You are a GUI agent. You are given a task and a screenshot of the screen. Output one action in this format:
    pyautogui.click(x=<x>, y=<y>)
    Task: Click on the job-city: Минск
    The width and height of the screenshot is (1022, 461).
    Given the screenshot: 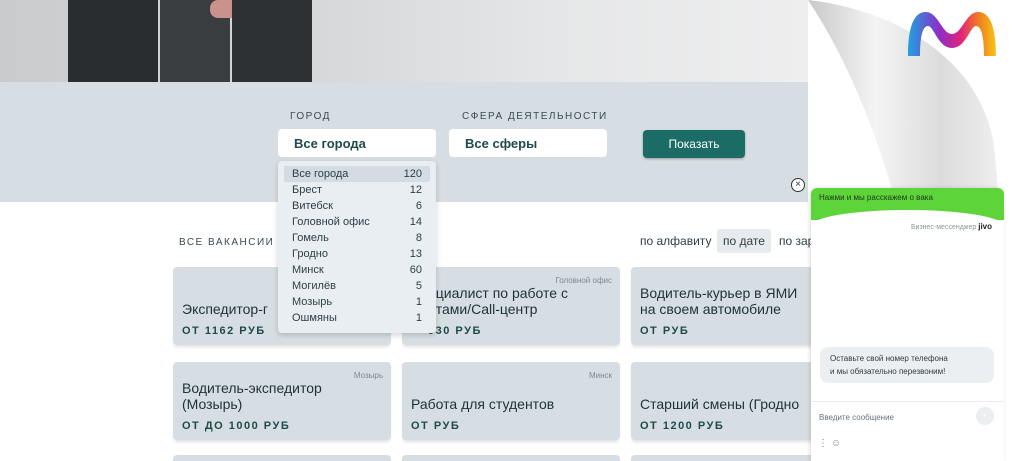 What is the action you would take?
    pyautogui.click(x=600, y=375)
    